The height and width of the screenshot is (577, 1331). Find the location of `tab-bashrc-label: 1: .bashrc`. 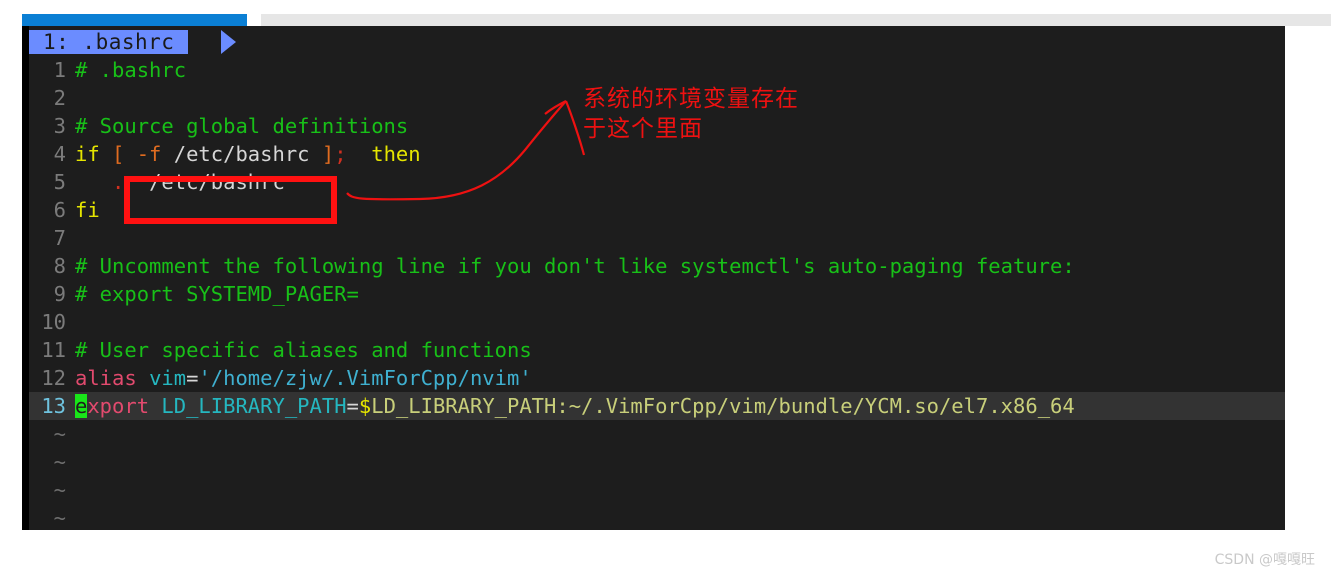

tab-bashrc-label: 1: .bashrc is located at coordinates (109, 42).